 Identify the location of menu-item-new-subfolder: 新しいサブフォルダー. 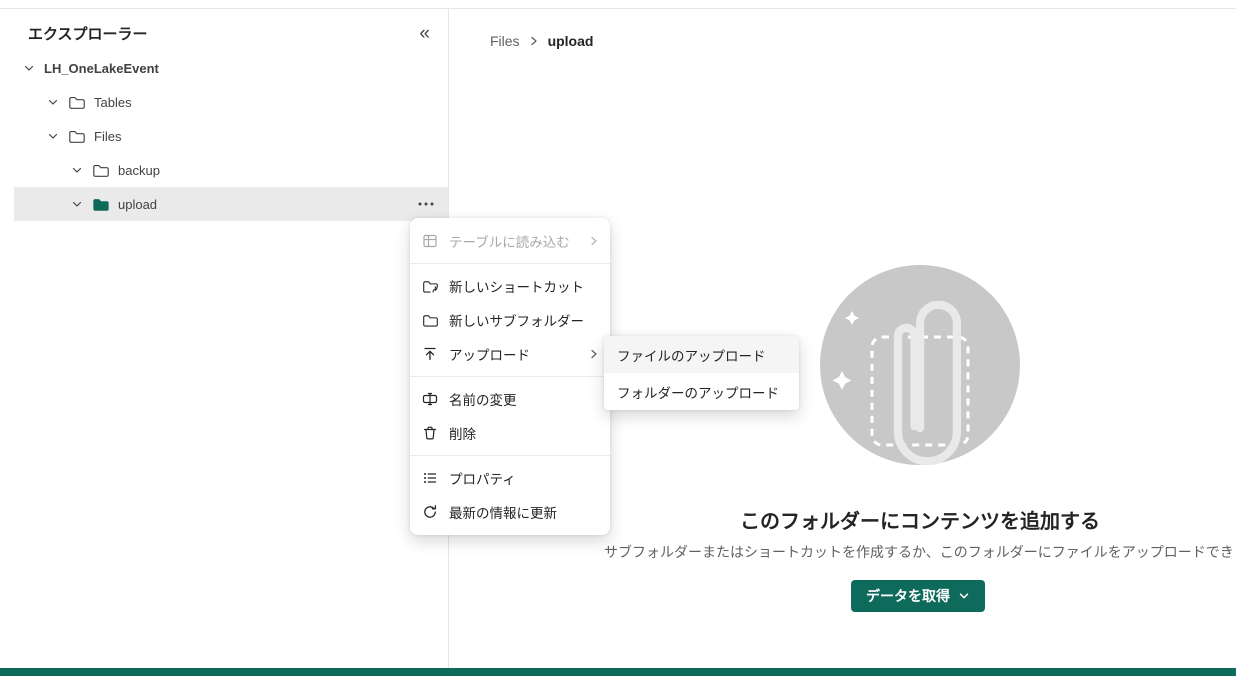
(510, 320).